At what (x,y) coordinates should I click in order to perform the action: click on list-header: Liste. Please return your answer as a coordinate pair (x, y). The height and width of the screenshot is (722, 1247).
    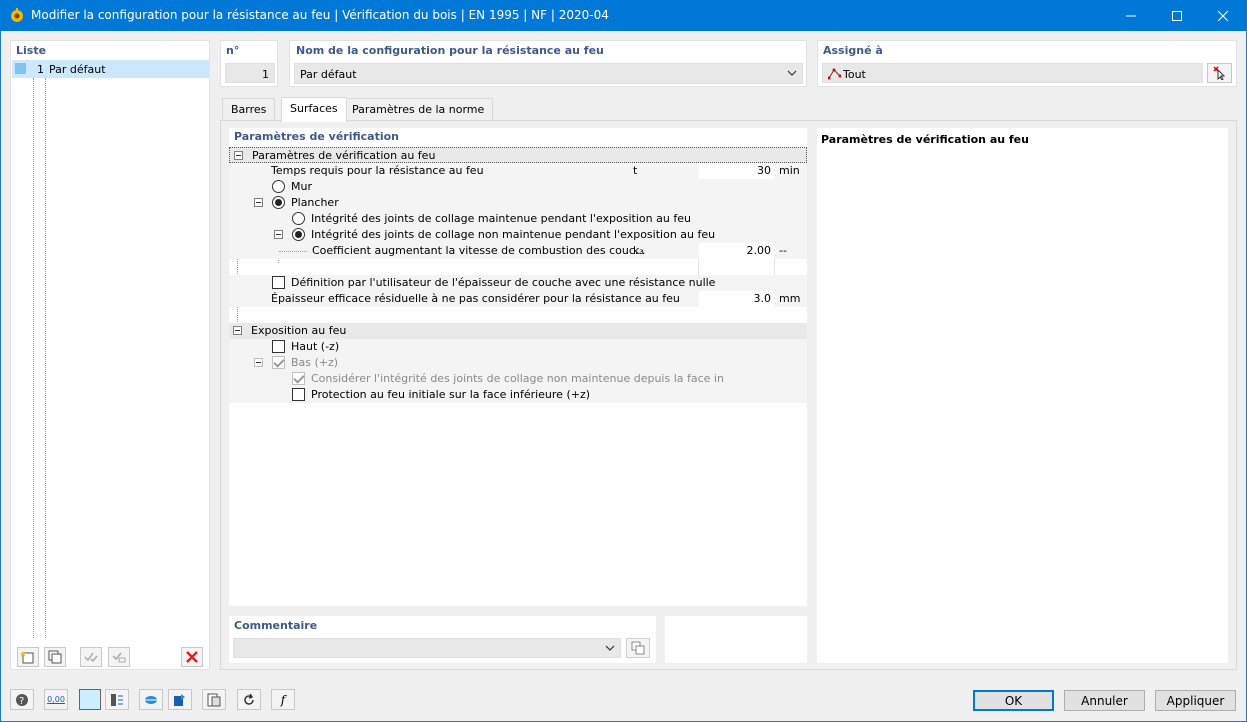
    Looking at the image, I should click on (31, 50).